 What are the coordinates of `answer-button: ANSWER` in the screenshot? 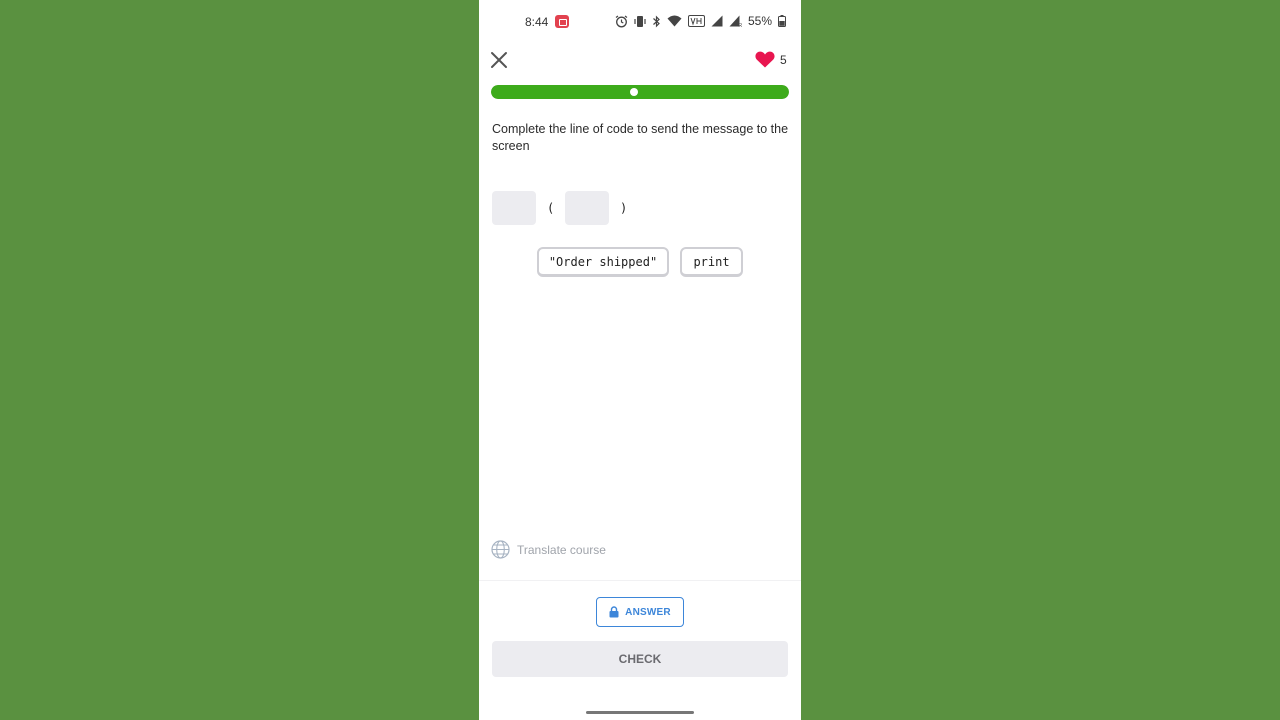 It's located at (640, 612).